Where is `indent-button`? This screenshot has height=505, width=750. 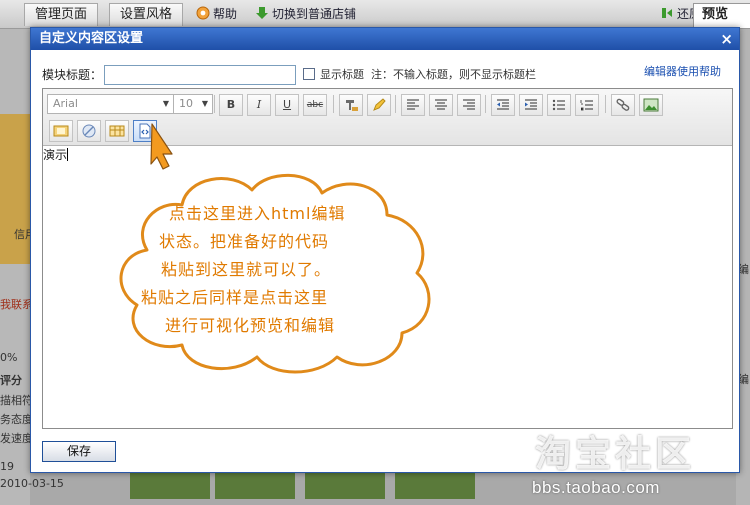 indent-button is located at coordinates (531, 105).